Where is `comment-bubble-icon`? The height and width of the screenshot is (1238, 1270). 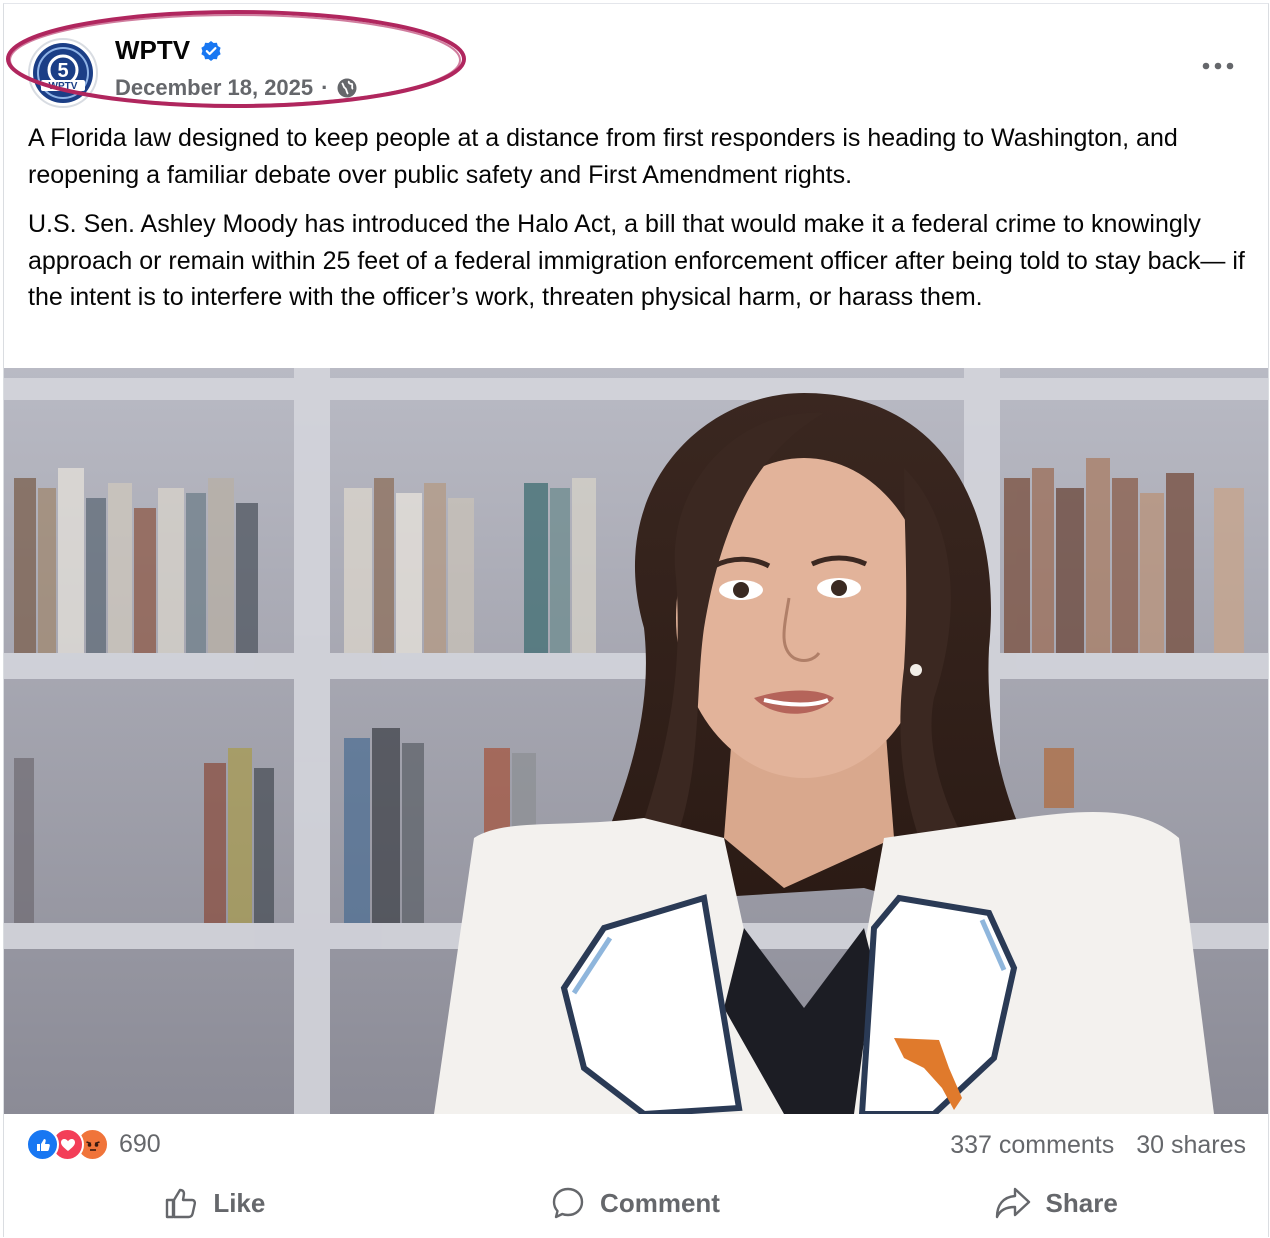
comment-bubble-icon is located at coordinates (568, 1203).